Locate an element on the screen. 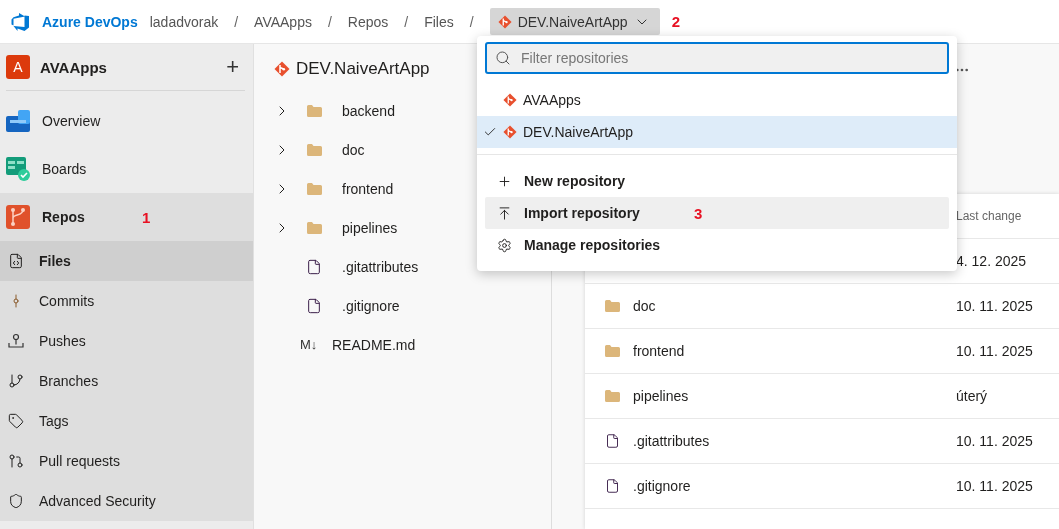  menu-action: Manage repositories is located at coordinates (717, 245).